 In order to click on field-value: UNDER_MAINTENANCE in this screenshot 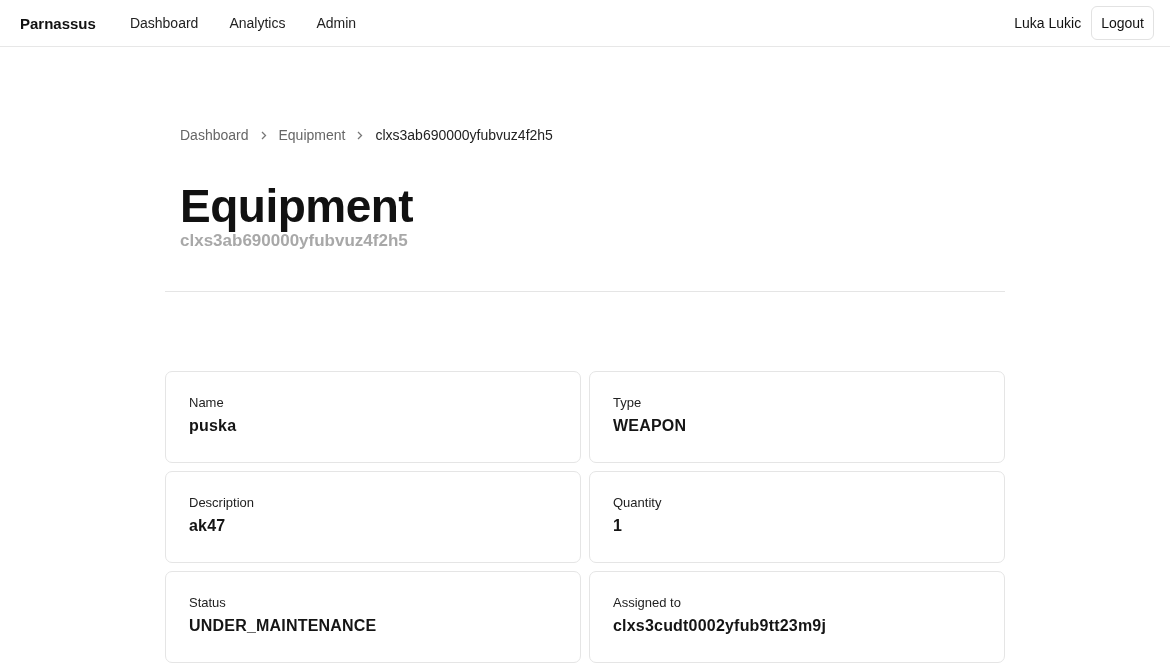, I will do `click(283, 626)`.